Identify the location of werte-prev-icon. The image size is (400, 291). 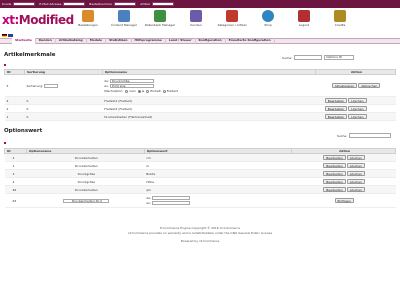
(5, 143).